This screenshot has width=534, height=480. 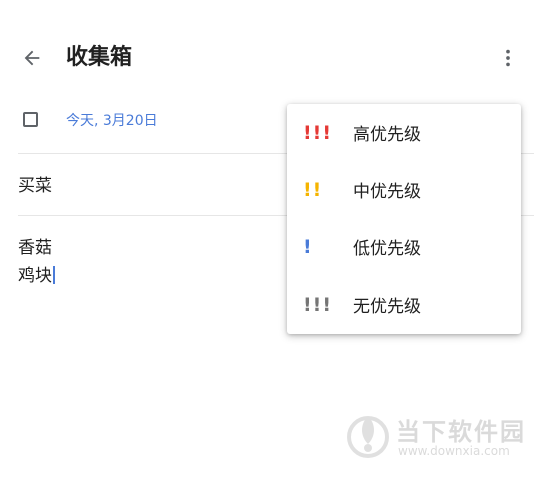 What do you see at coordinates (99, 57) in the screenshot?
I see `page-title: 收集箱` at bounding box center [99, 57].